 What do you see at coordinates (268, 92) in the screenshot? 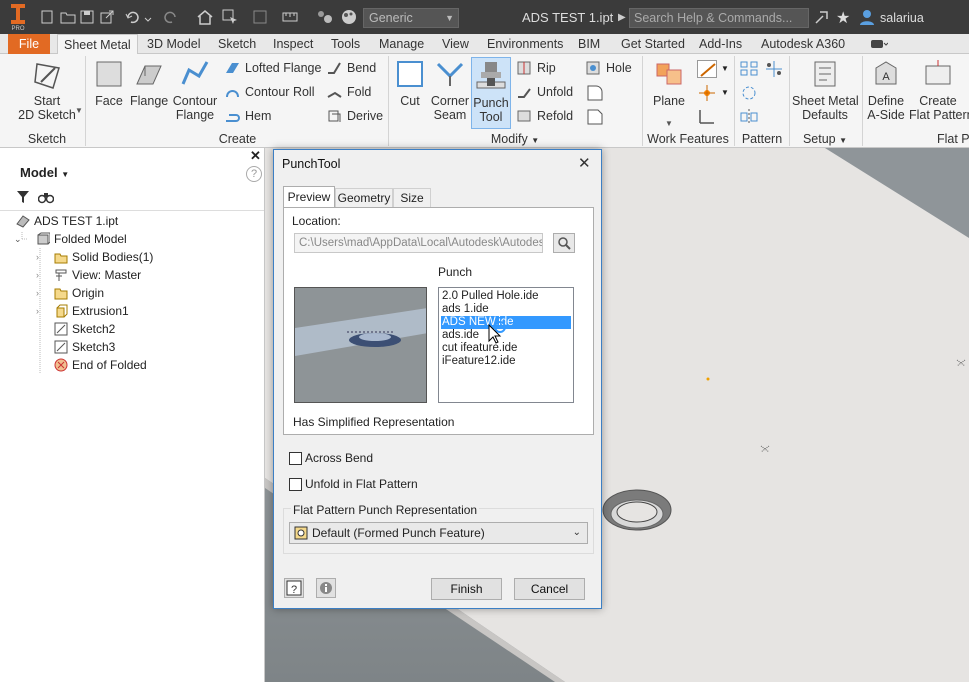
I see `contour-roll-button: Contour Roll` at bounding box center [268, 92].